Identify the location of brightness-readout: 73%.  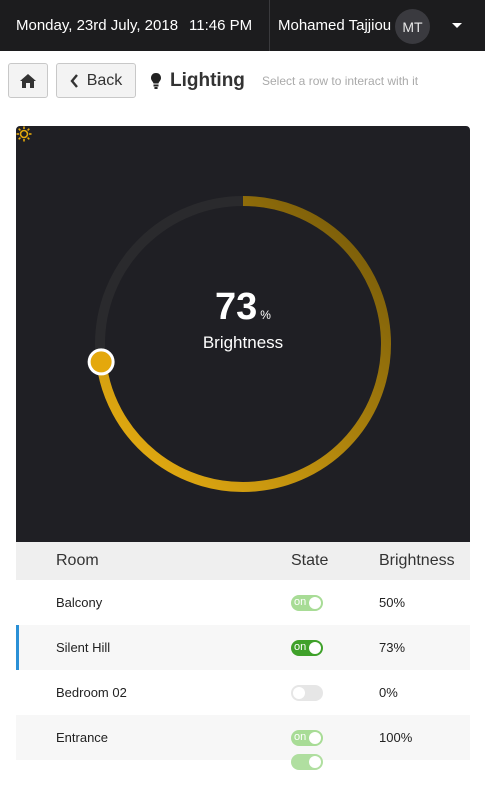
(243, 307).